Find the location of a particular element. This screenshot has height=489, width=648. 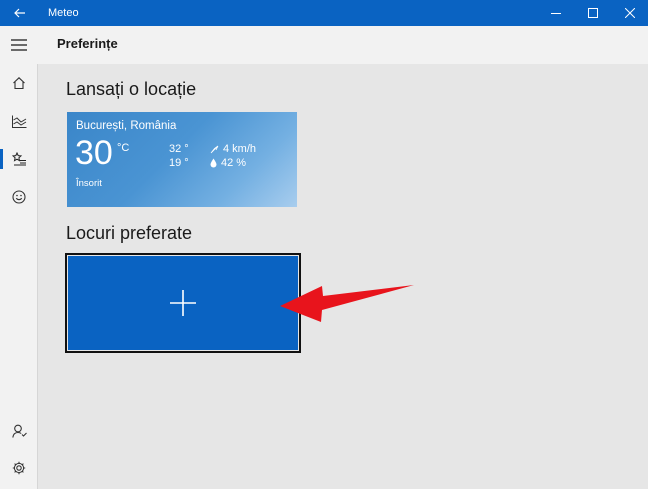

close-icon is located at coordinates (629, 13).